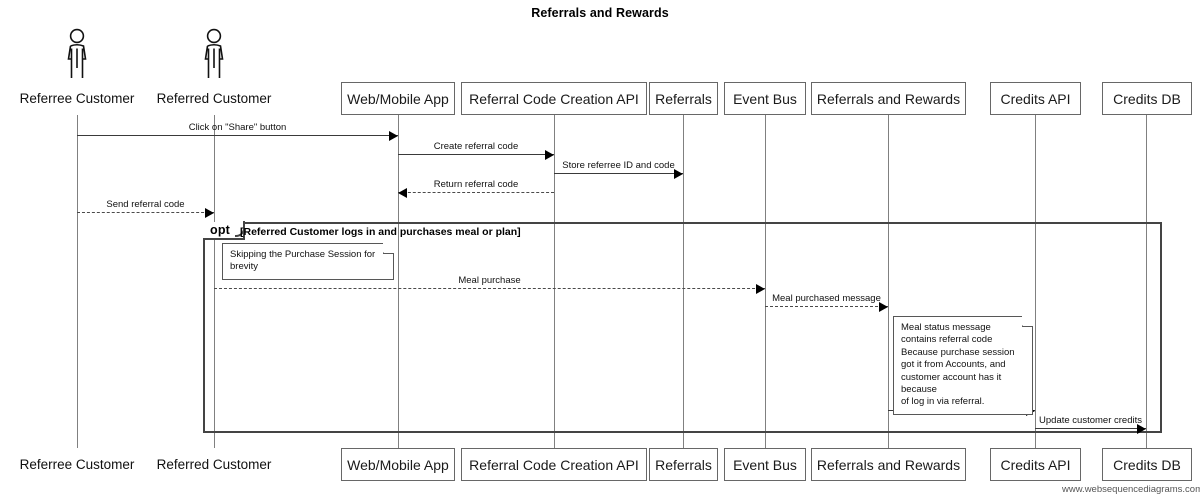 The width and height of the screenshot is (1200, 503). Describe the element at coordinates (393, 136) in the screenshot. I see `arrow-head-m1` at that location.